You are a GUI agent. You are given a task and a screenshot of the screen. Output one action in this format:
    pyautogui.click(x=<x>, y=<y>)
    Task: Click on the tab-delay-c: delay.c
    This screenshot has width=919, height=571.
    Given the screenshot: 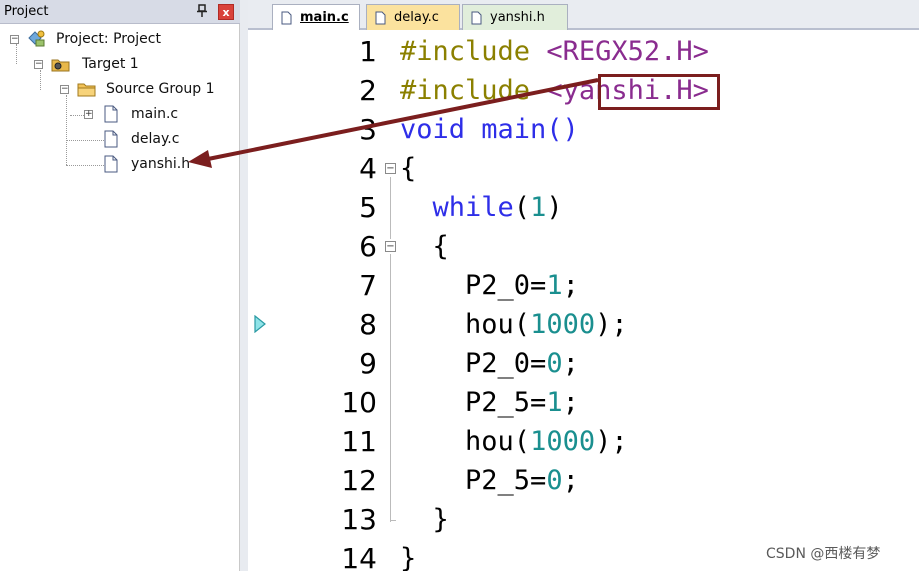 What is the action you would take?
    pyautogui.click(x=413, y=17)
    